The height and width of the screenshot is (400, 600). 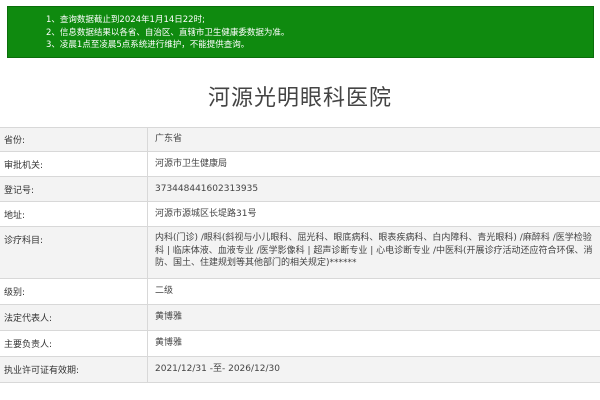 I want to click on info-row-address: 地址: 河源市源城区长堤路31号, so click(x=300, y=214).